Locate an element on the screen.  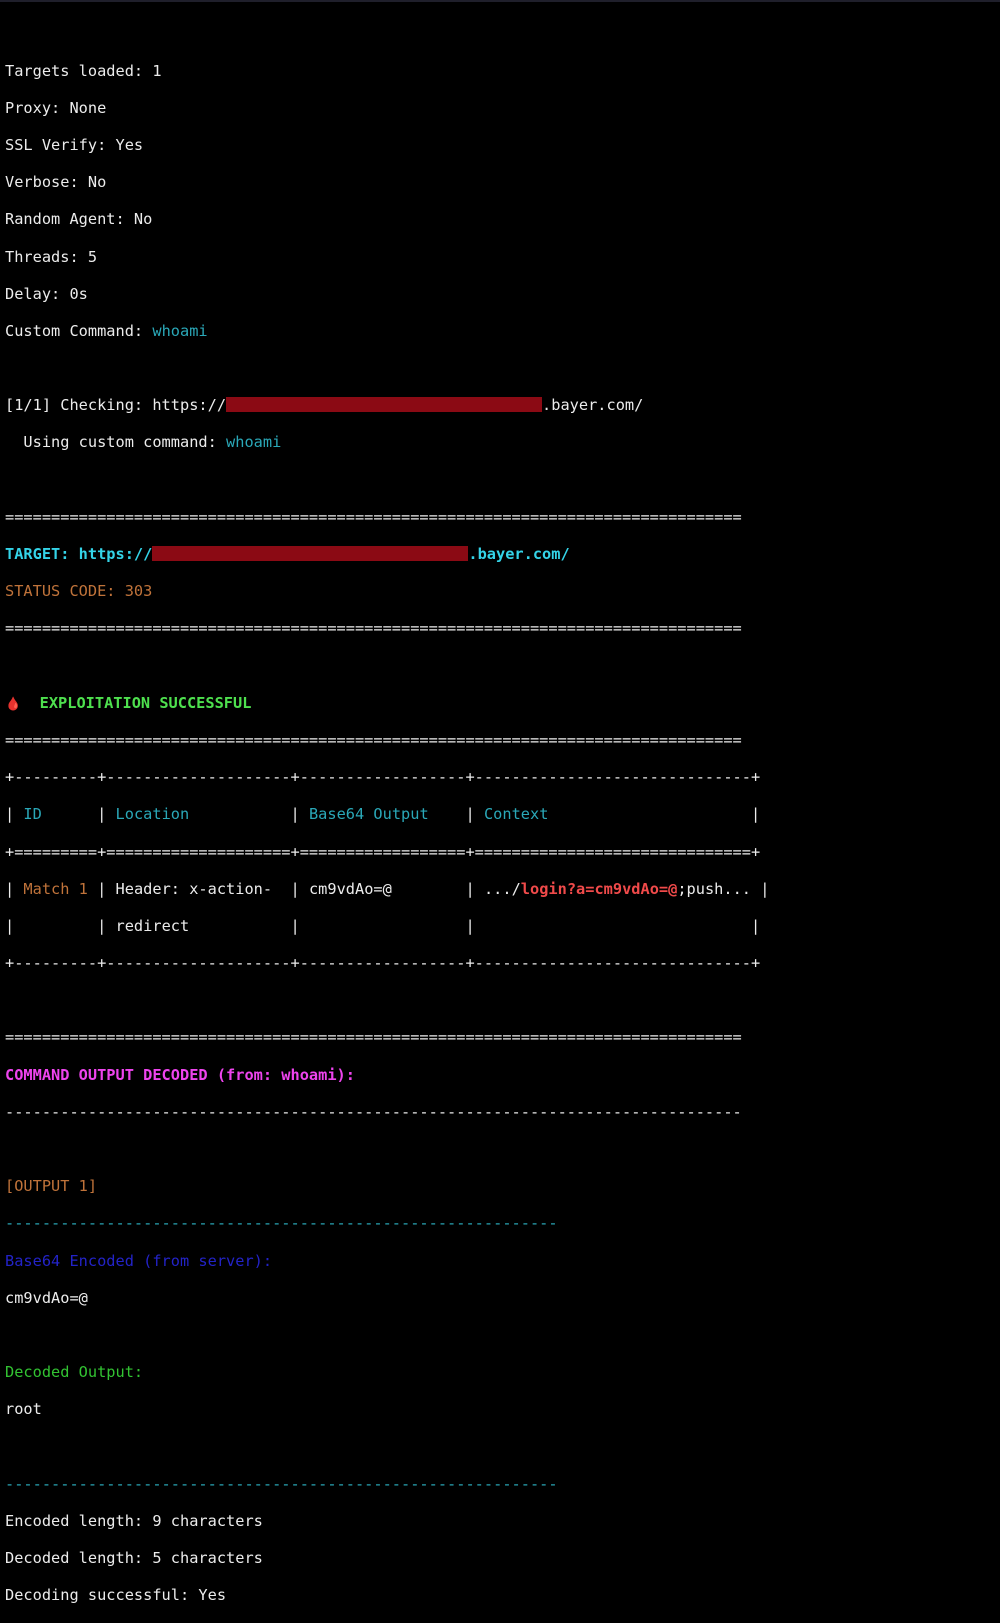
decoded-length: Decoded length: 5 characters is located at coordinates (134, 1558).